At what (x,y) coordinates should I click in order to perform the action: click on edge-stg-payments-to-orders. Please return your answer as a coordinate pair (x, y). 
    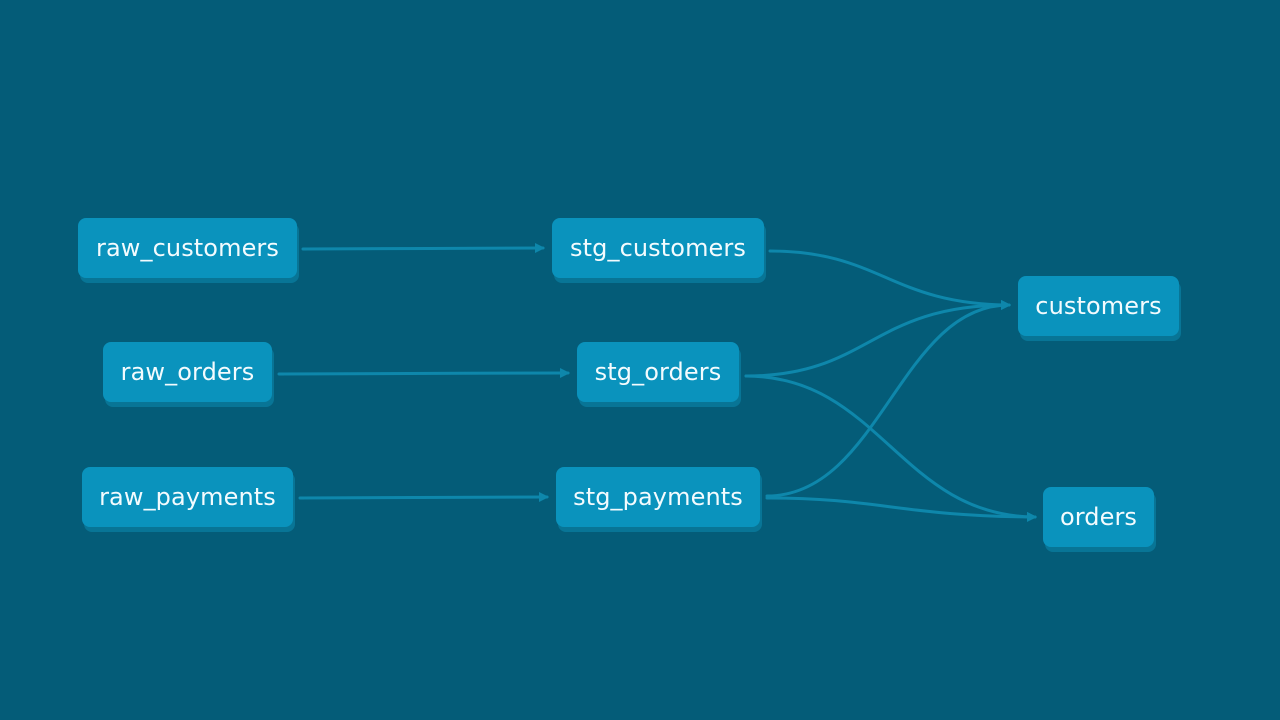
    Looking at the image, I should click on (901, 509).